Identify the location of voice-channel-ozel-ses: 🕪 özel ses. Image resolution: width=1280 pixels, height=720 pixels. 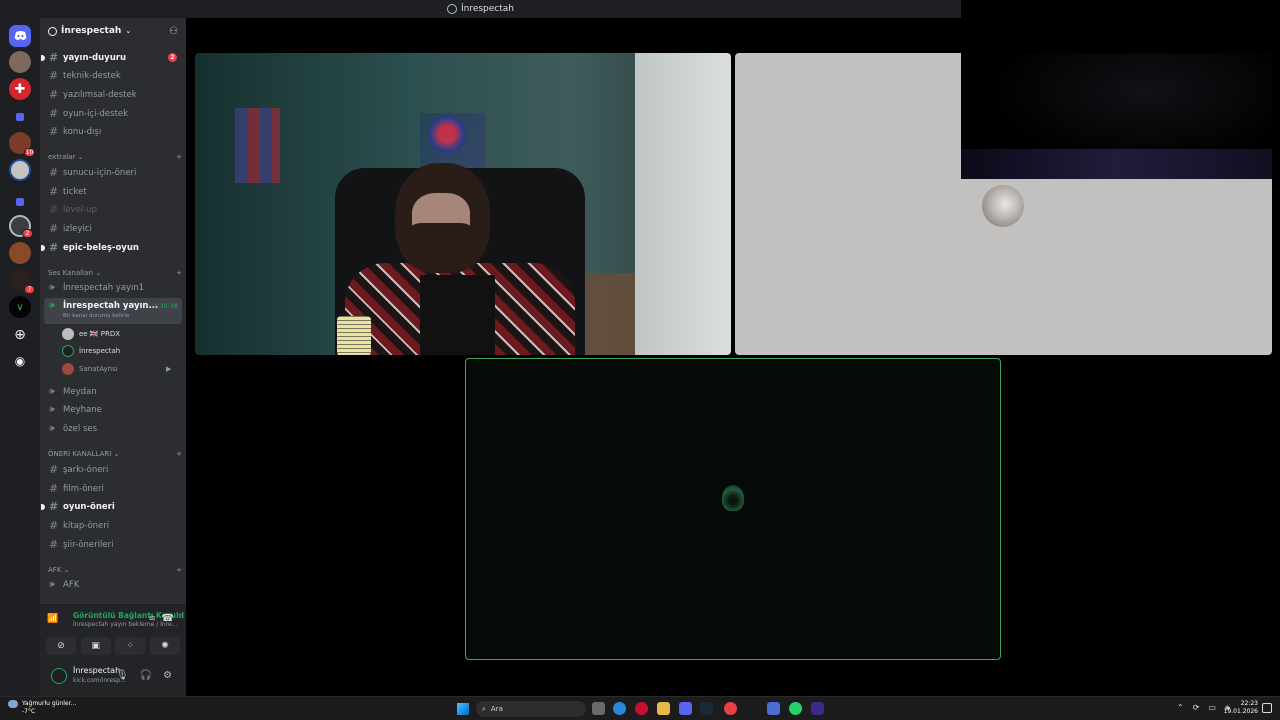
(113, 428).